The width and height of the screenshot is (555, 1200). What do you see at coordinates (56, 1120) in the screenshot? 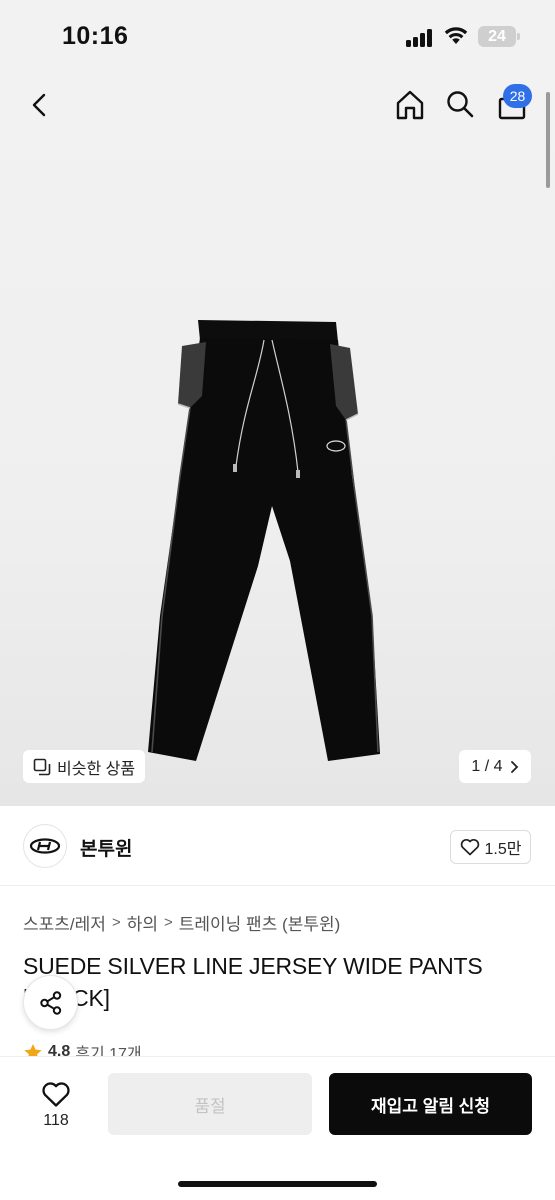
I see `wishlist-count: 118` at bounding box center [56, 1120].